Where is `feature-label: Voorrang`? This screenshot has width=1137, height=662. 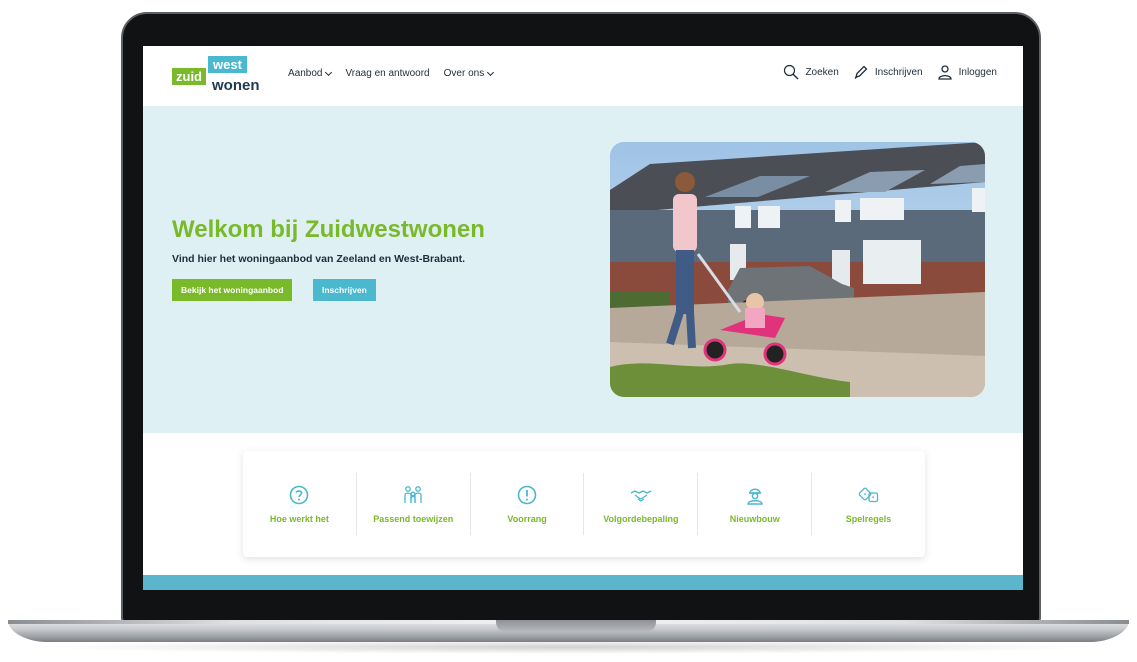 feature-label: Voorrang is located at coordinates (527, 519).